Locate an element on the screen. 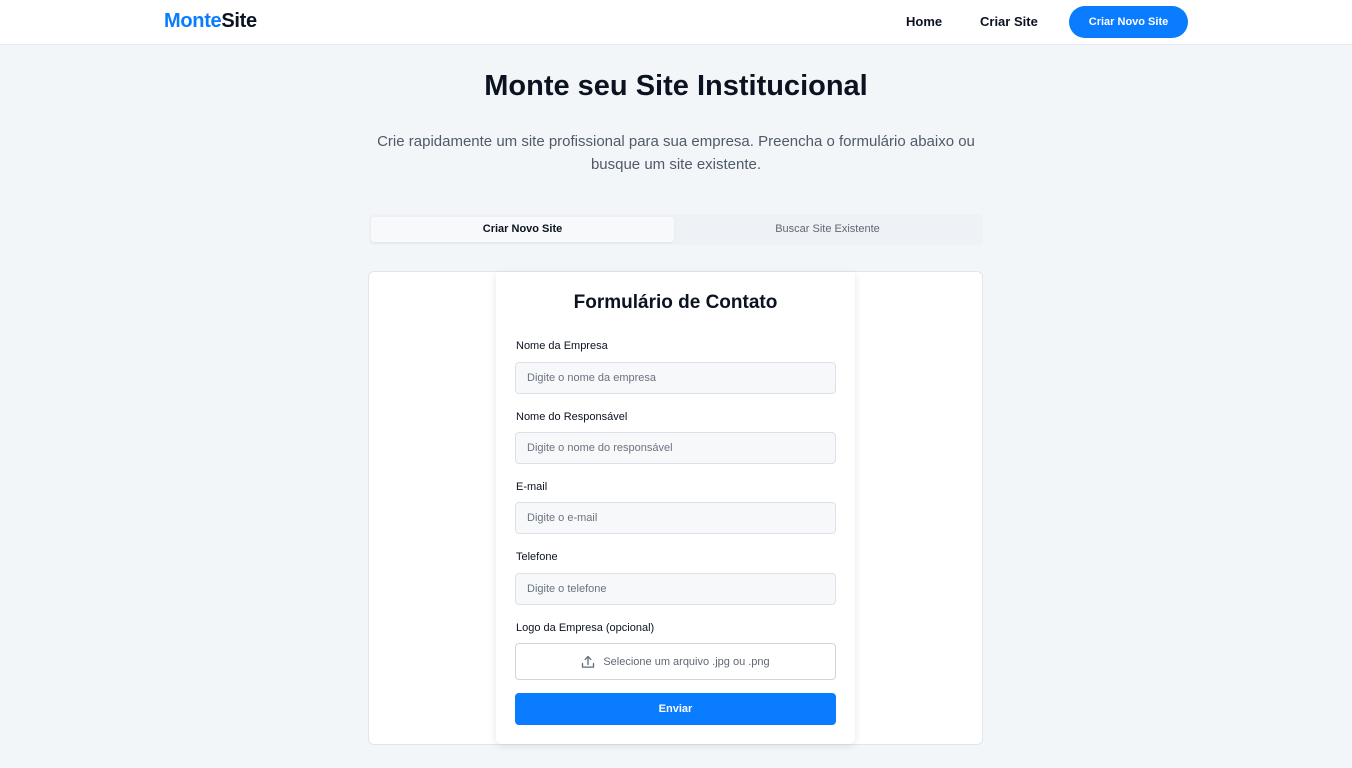  criar-novo-site-button: Criar Novo Site is located at coordinates (1128, 22).